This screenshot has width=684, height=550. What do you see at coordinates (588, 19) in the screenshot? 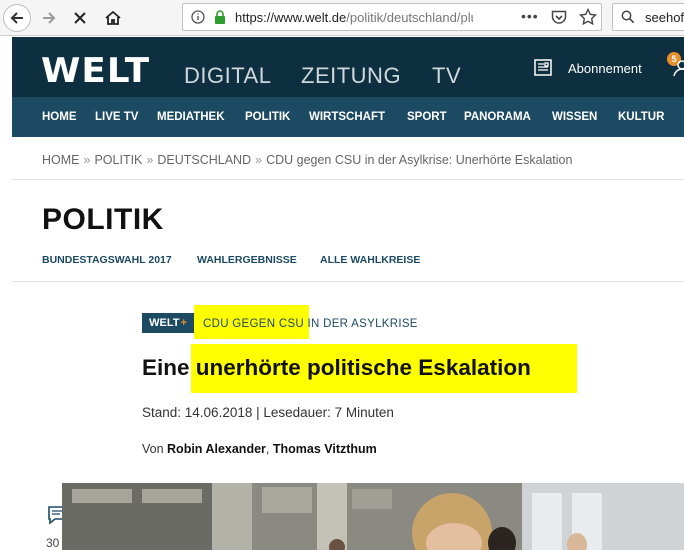
I see `bookmark-star-icon` at bounding box center [588, 19].